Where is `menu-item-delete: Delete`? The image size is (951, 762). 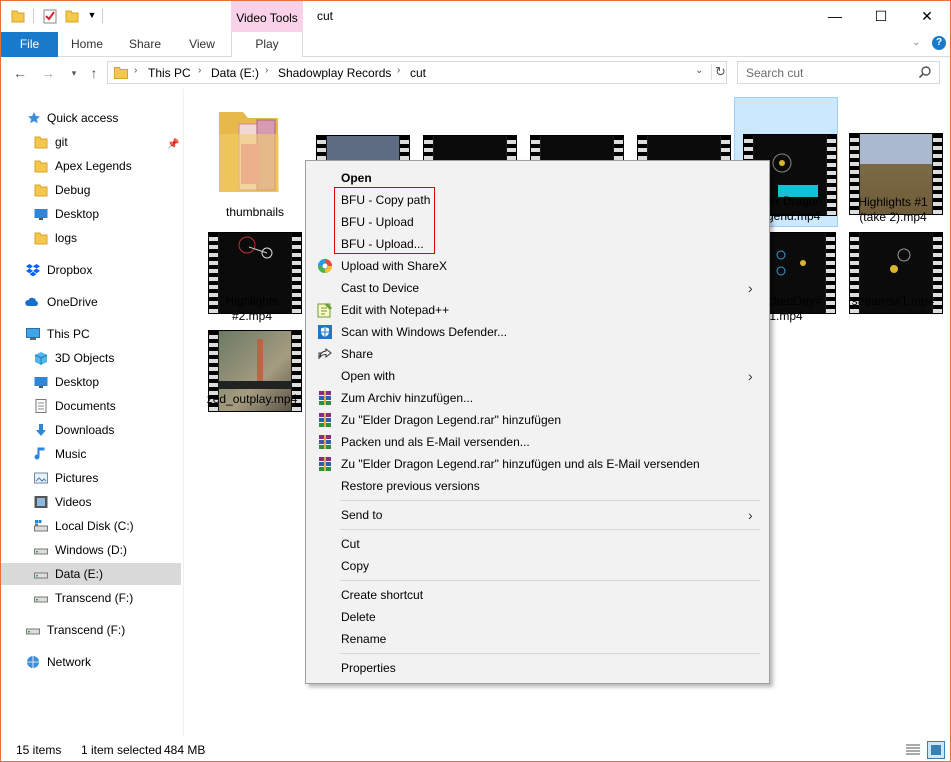
menu-item-delete: Delete is located at coordinates (537, 617).